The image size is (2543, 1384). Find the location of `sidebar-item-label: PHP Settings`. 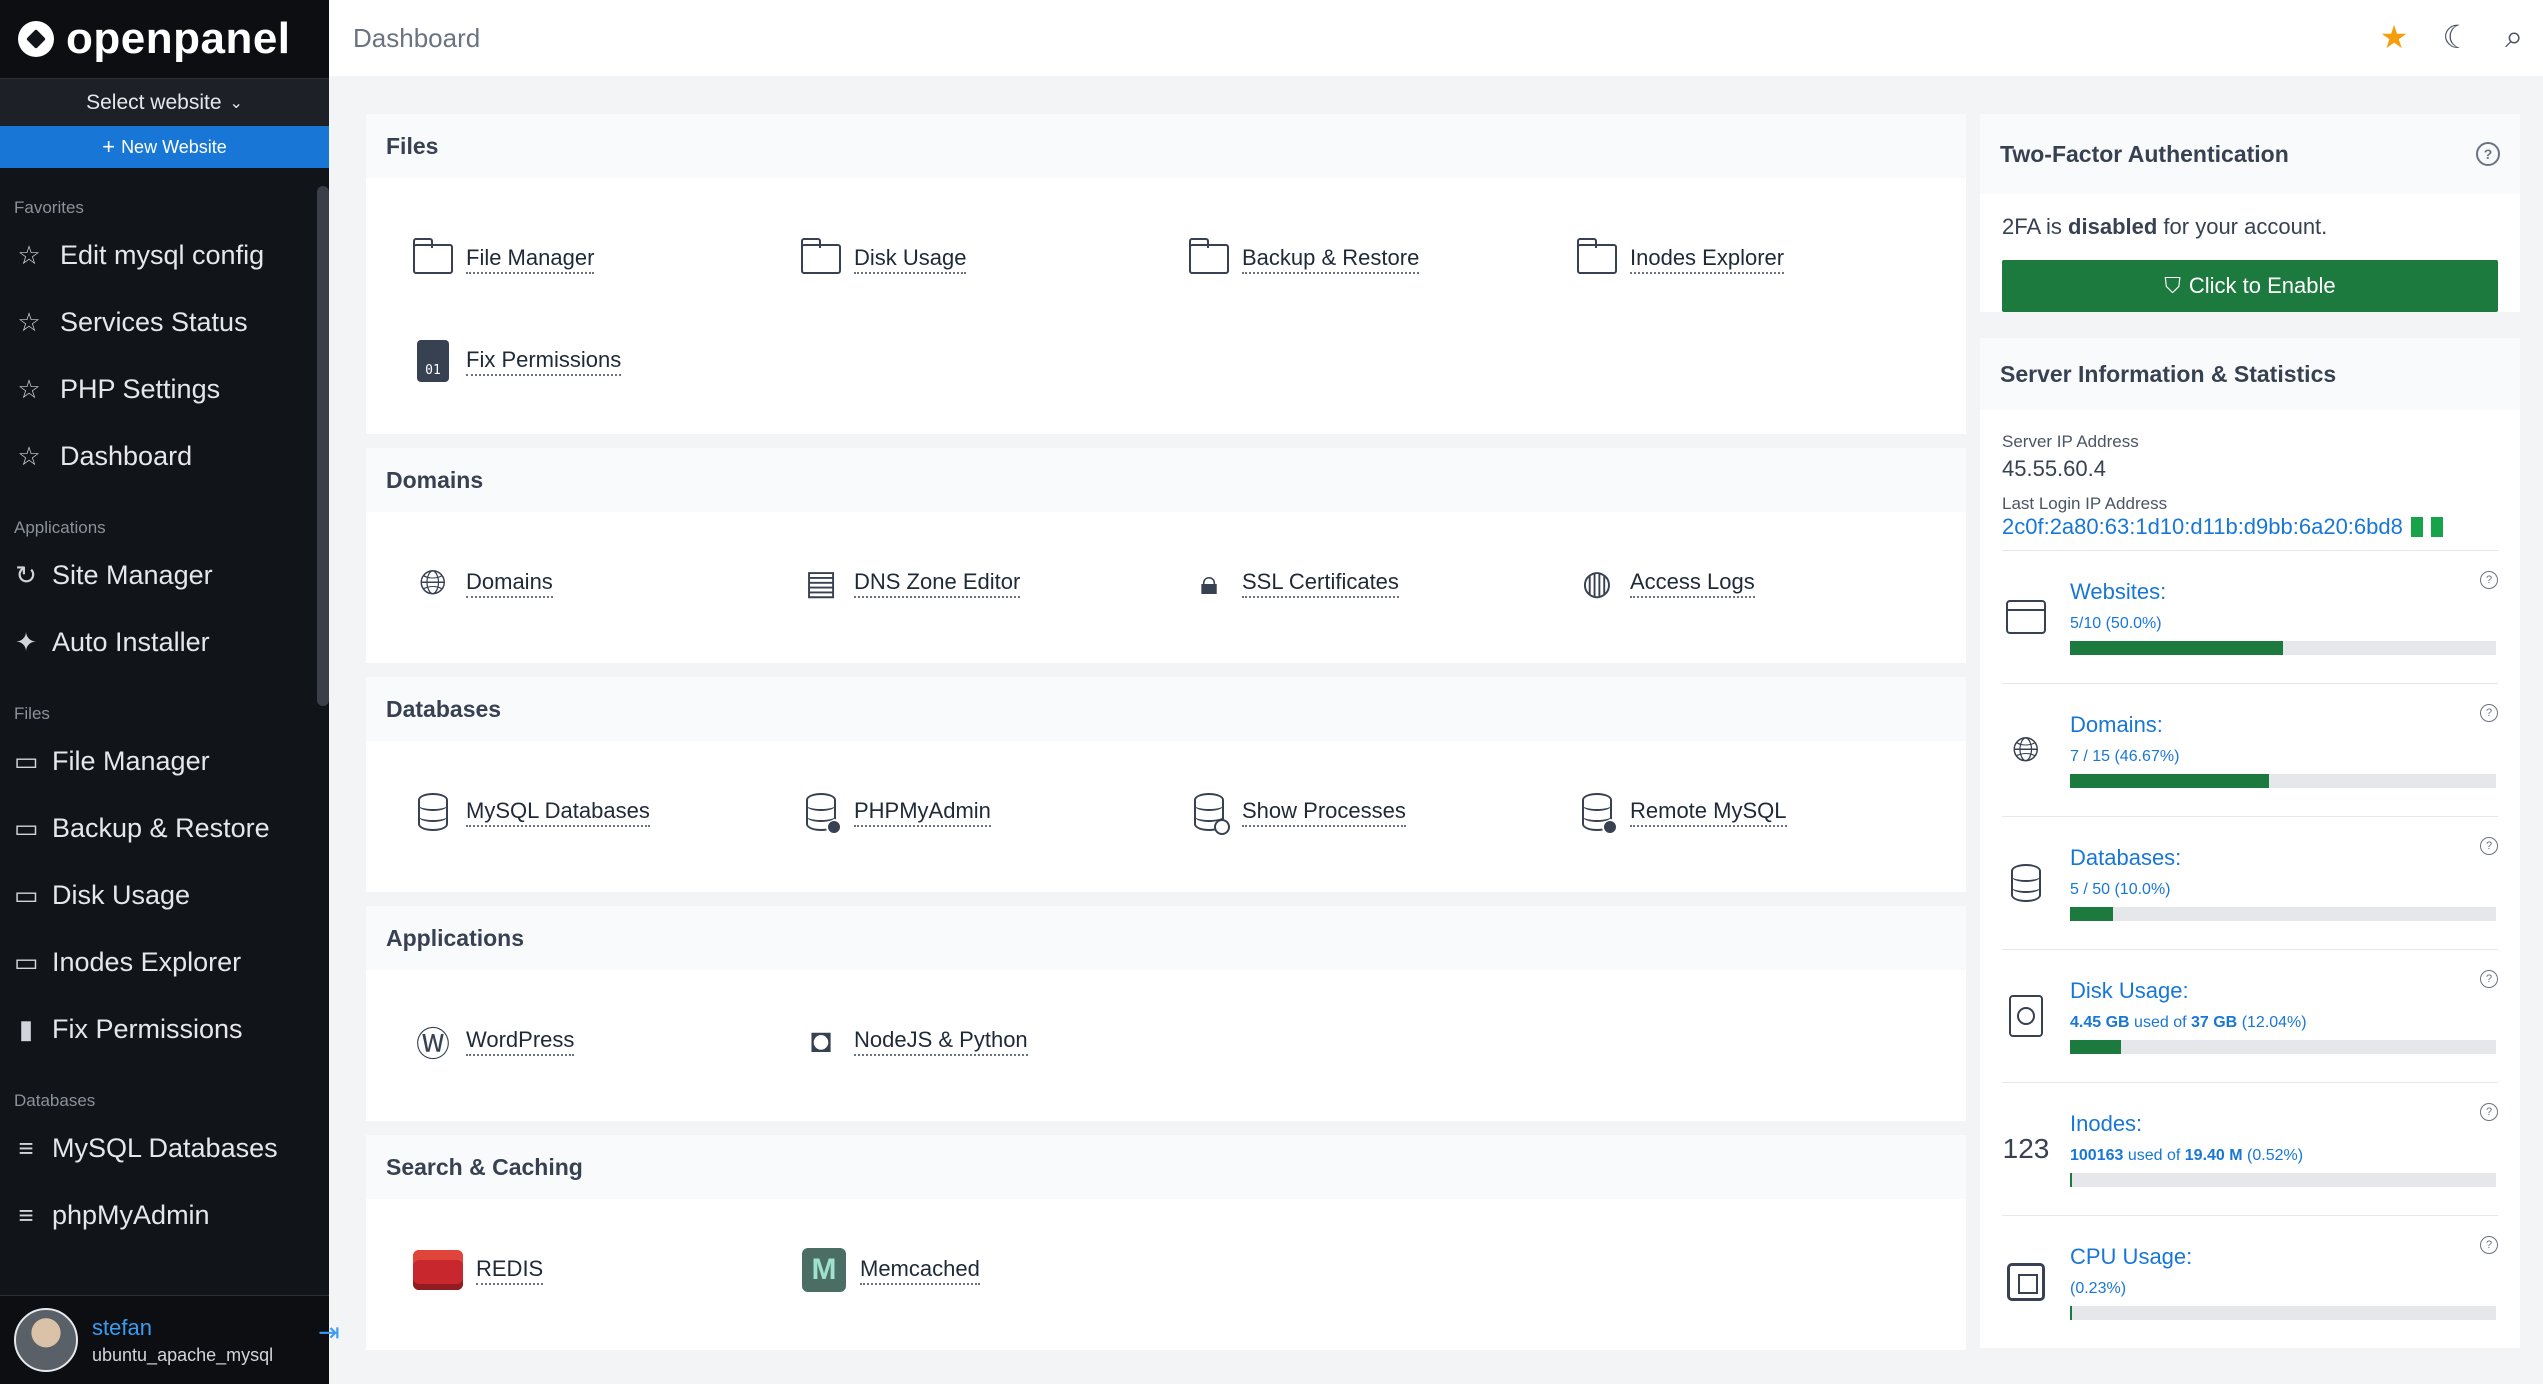

sidebar-item-label: PHP Settings is located at coordinates (140, 389).